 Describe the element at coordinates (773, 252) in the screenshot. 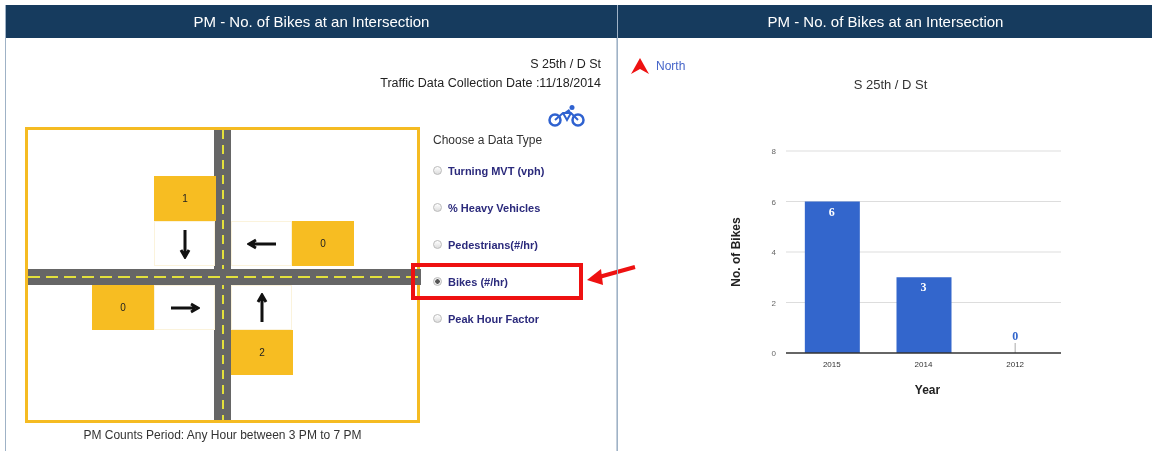

I see `tick-label: 4` at that location.